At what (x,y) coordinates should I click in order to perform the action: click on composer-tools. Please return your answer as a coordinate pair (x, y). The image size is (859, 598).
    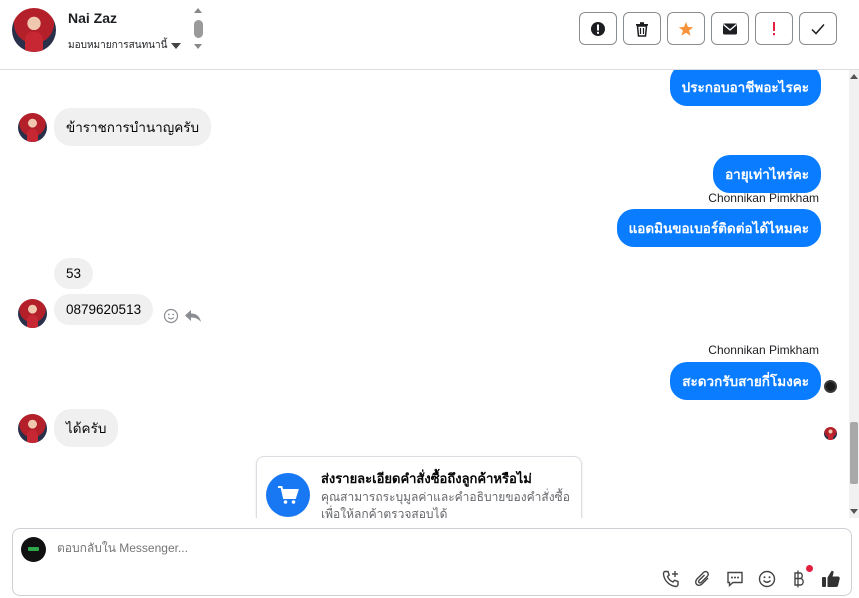
    Looking at the image, I should click on (751, 577).